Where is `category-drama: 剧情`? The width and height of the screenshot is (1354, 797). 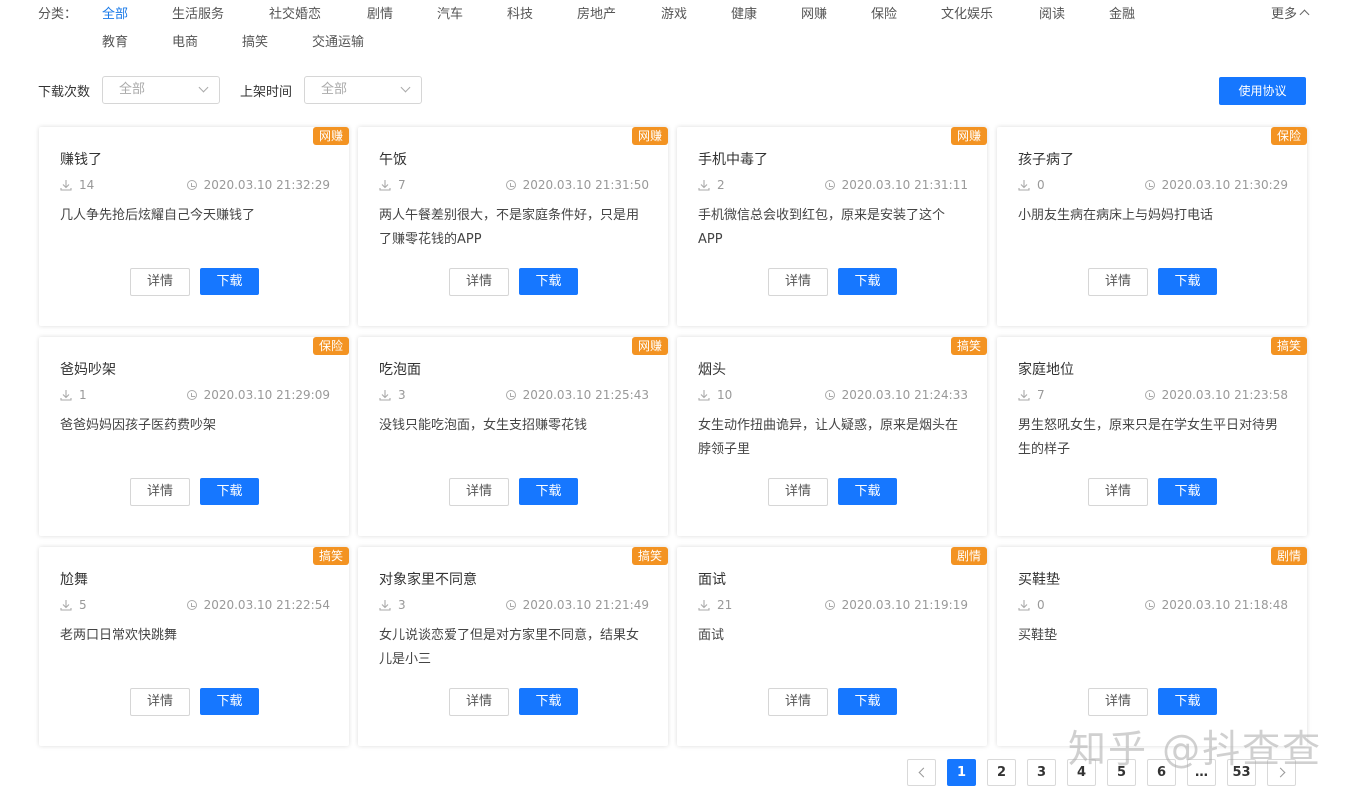
category-drama: 剧情 is located at coordinates (380, 12).